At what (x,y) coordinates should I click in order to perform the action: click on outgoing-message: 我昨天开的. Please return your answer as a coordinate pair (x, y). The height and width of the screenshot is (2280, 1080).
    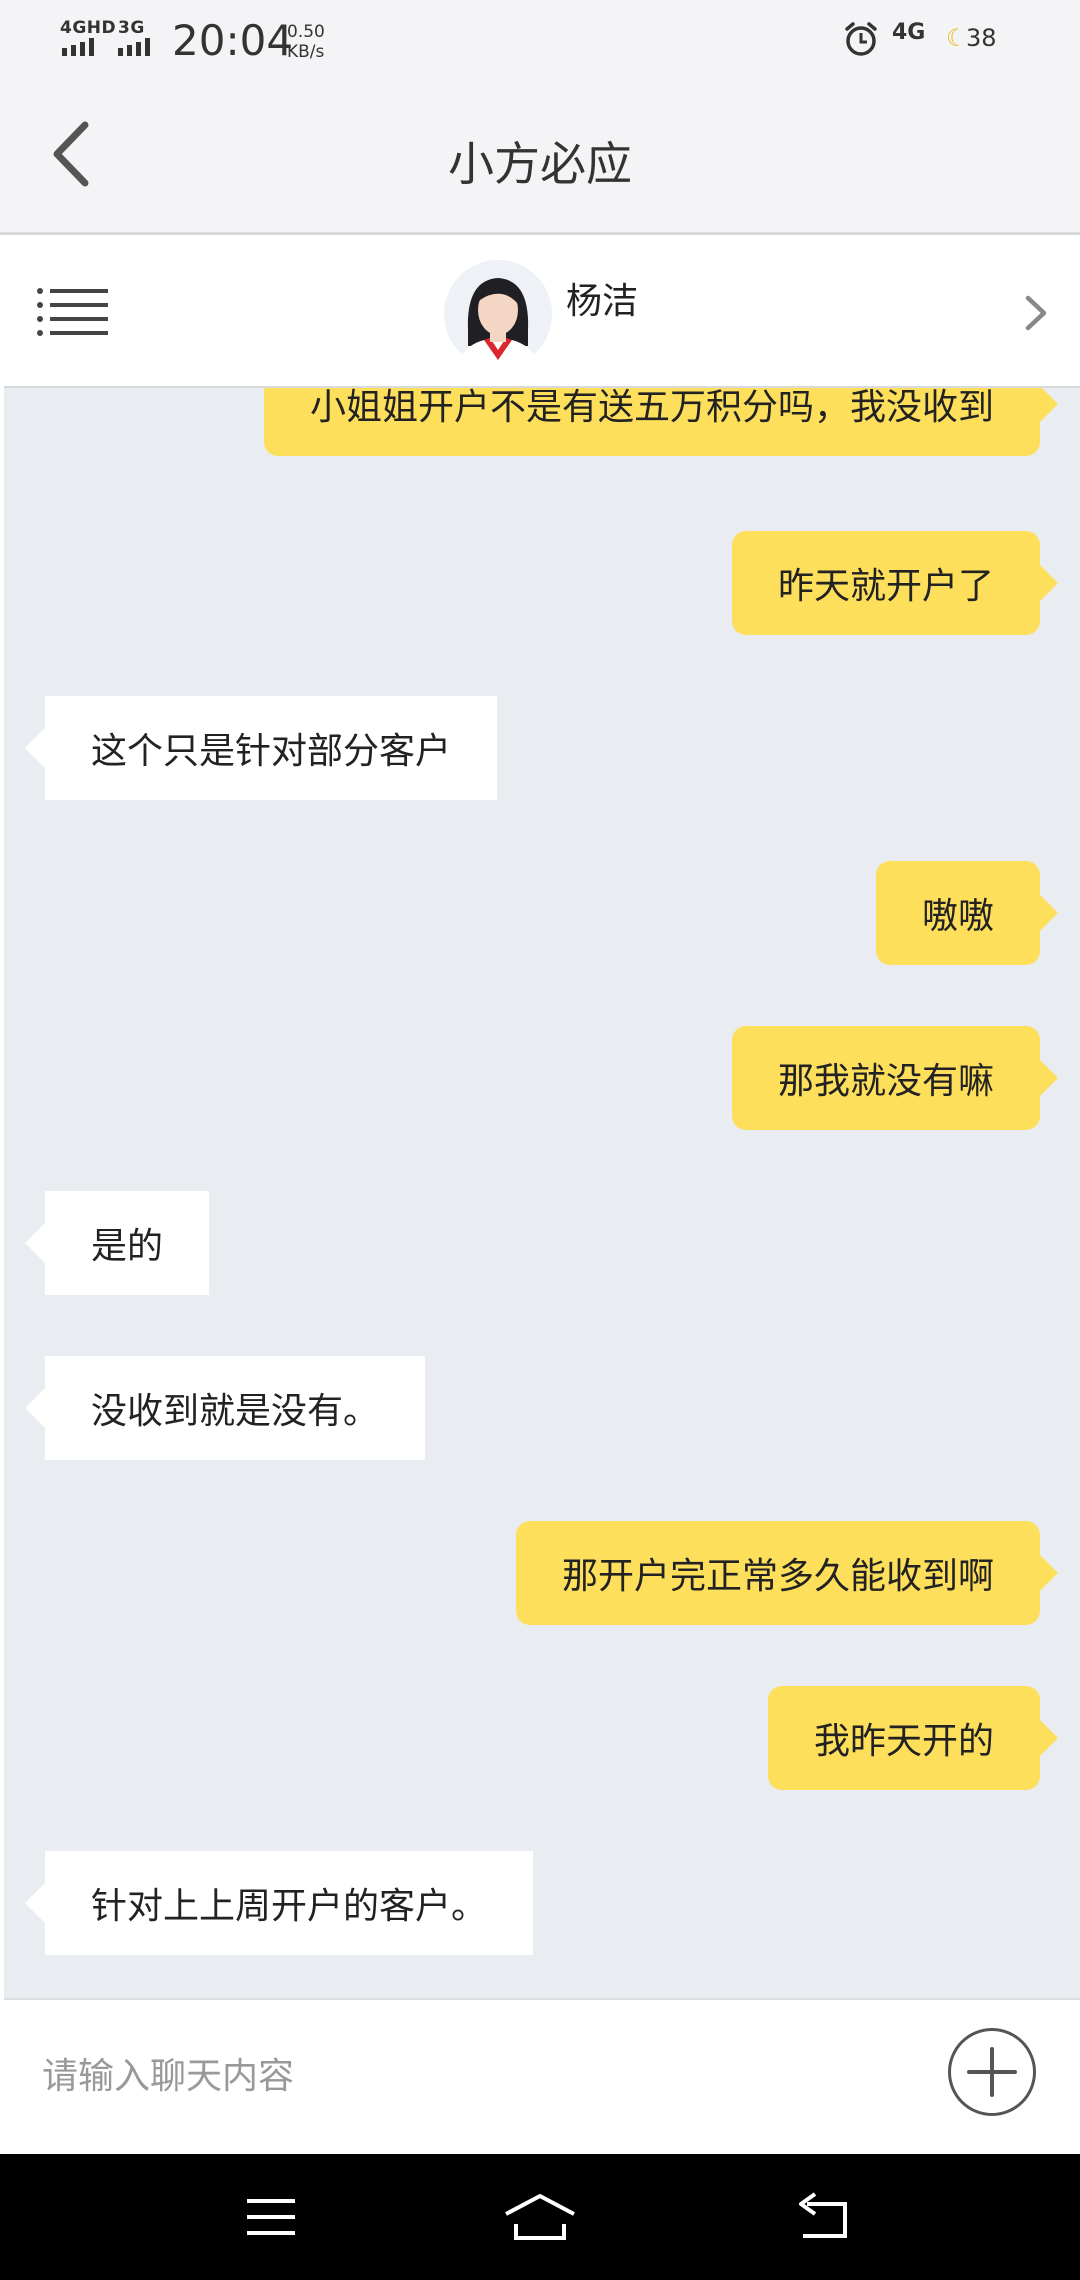
    Looking at the image, I should click on (913, 1738).